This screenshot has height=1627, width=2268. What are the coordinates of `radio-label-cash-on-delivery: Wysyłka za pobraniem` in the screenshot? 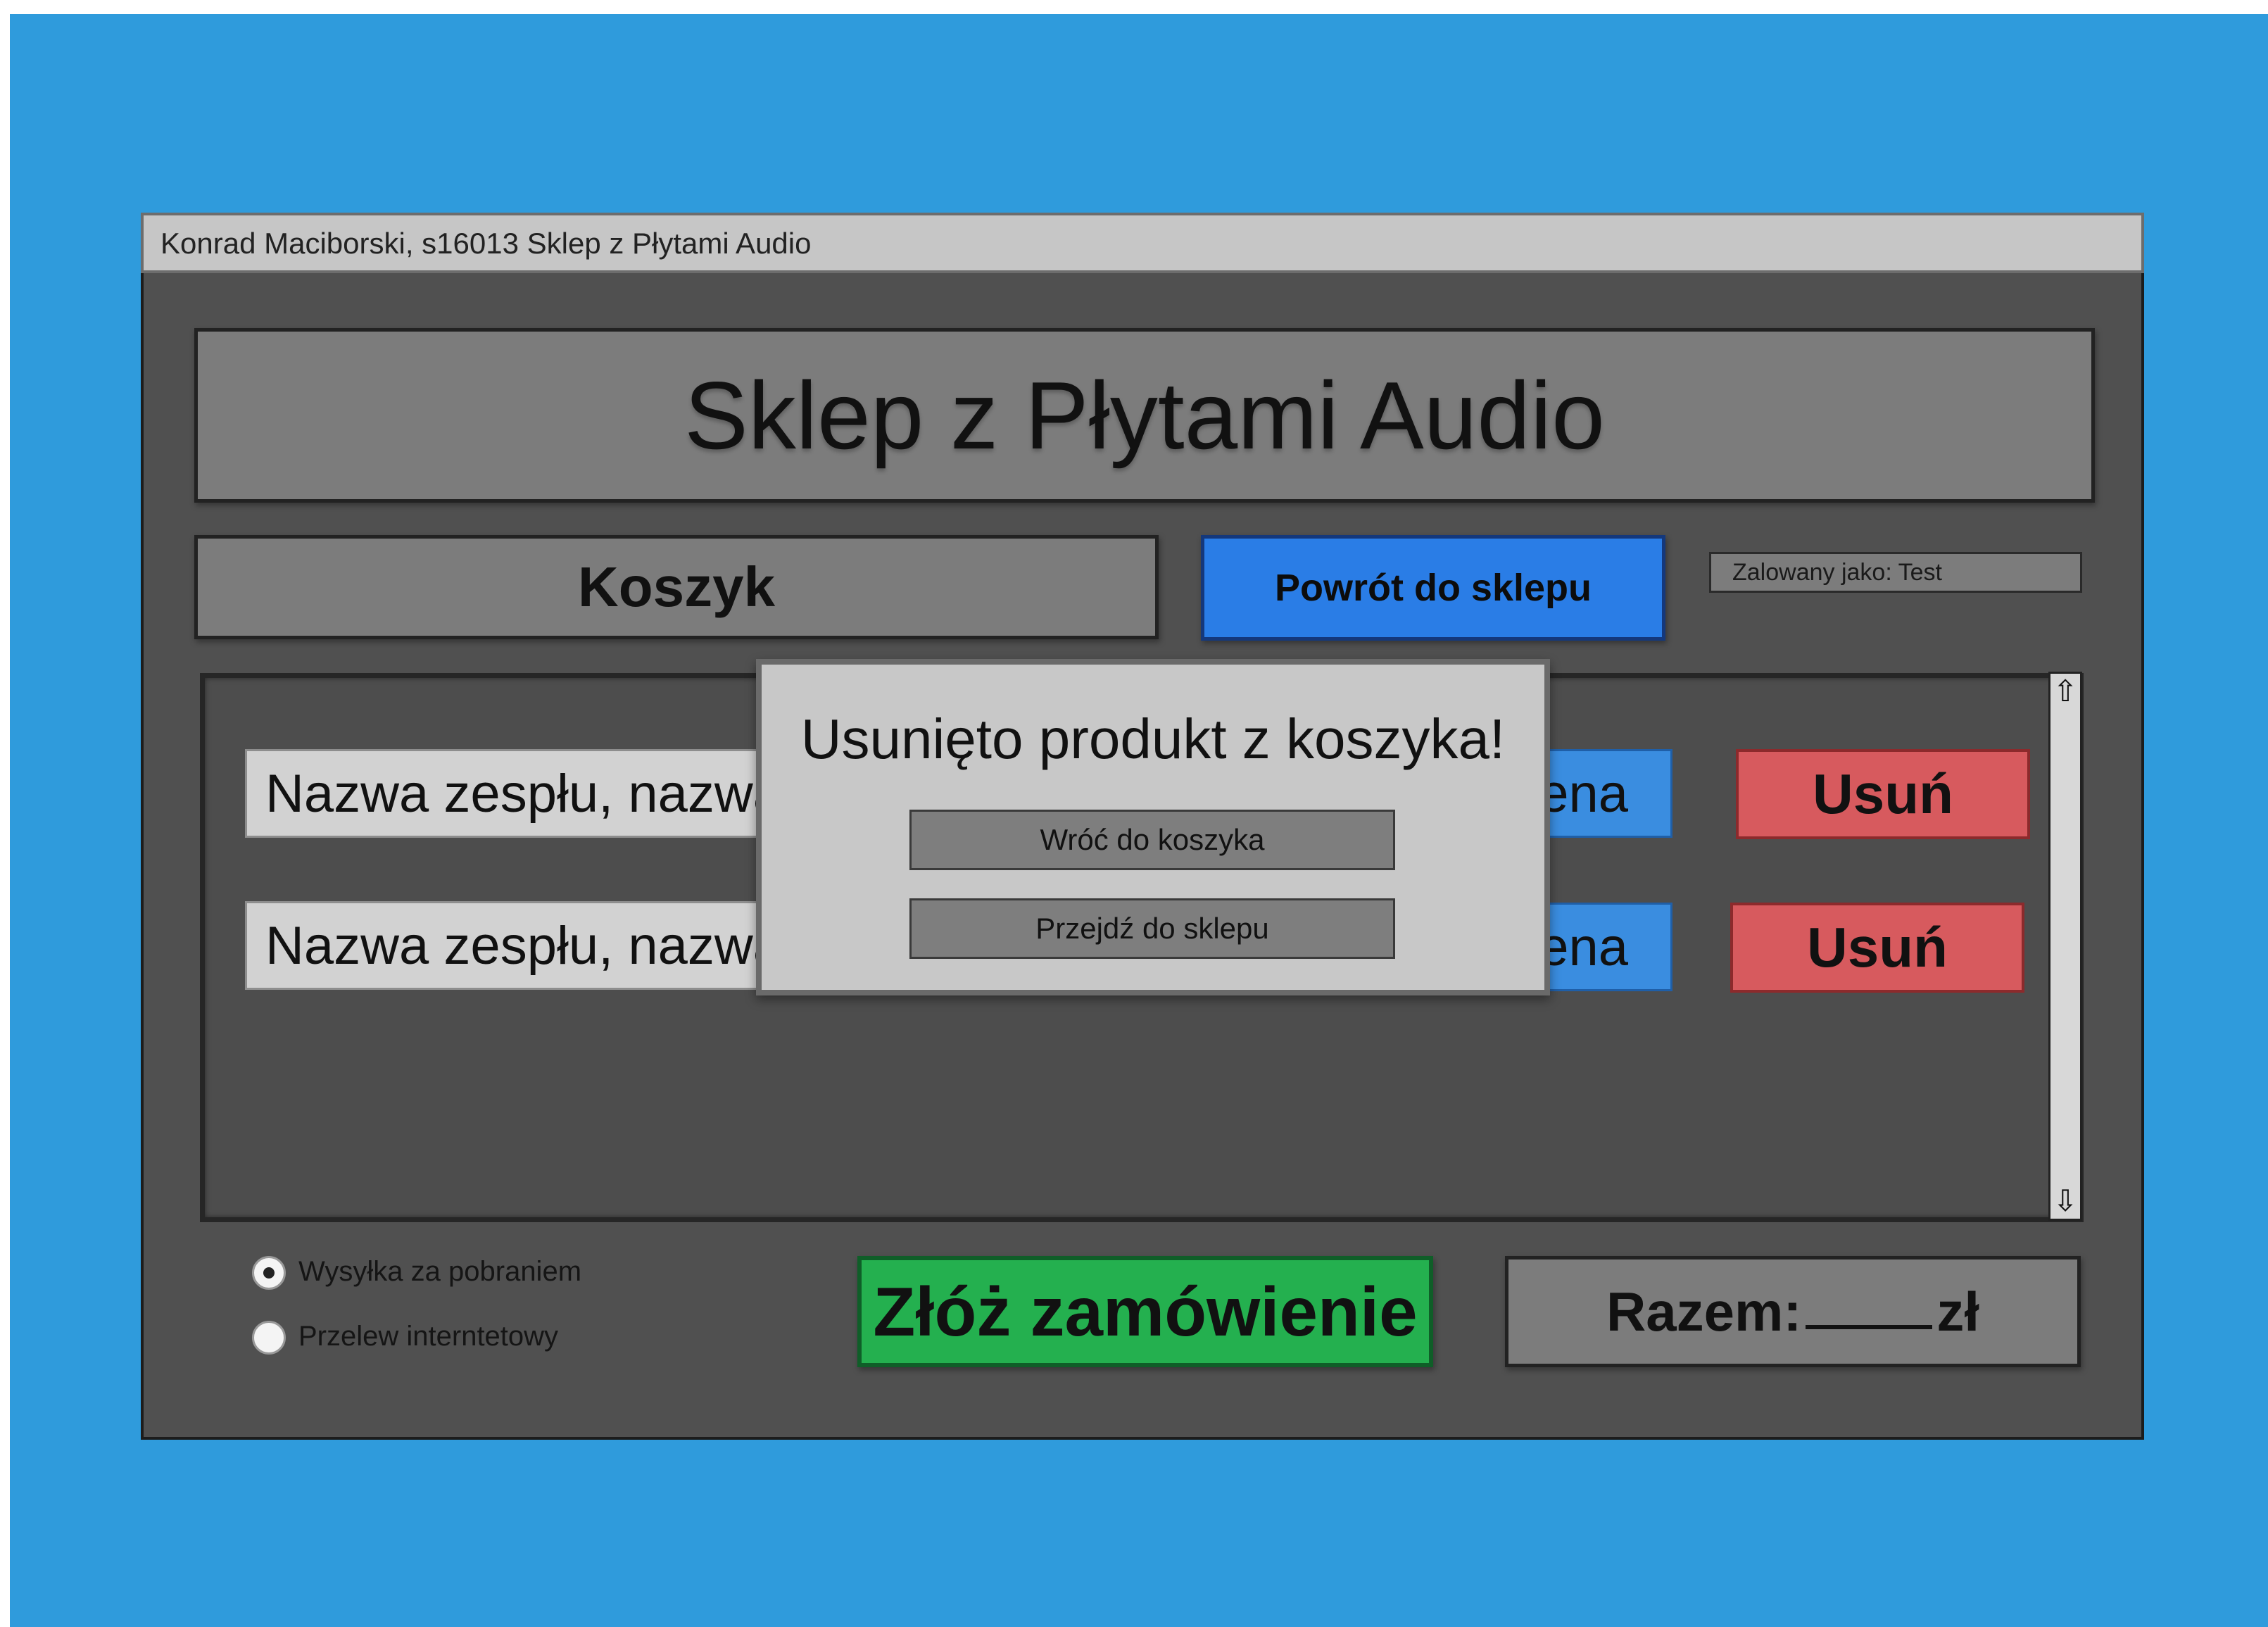 It's located at (440, 1271).